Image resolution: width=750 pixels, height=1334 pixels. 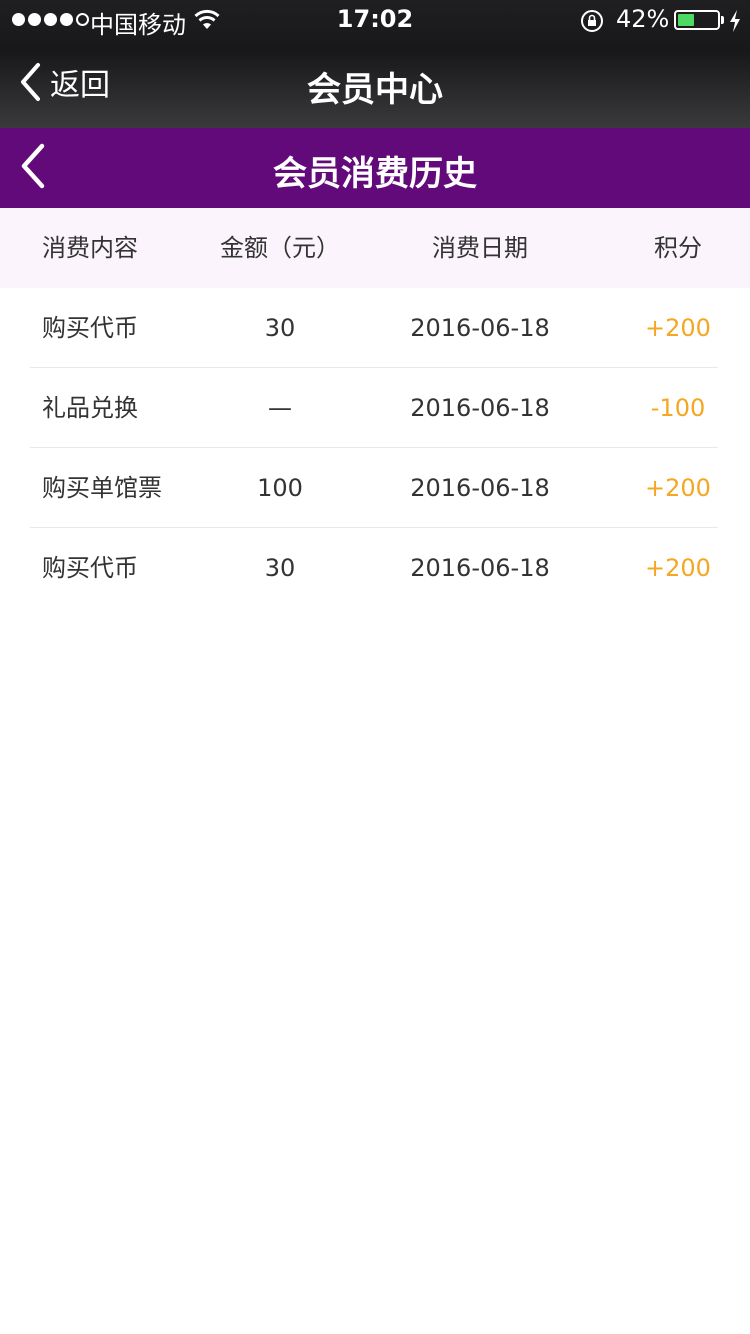 I want to click on table-header: 消费内容 金额（元） 消费日期 积分, so click(x=375, y=248).